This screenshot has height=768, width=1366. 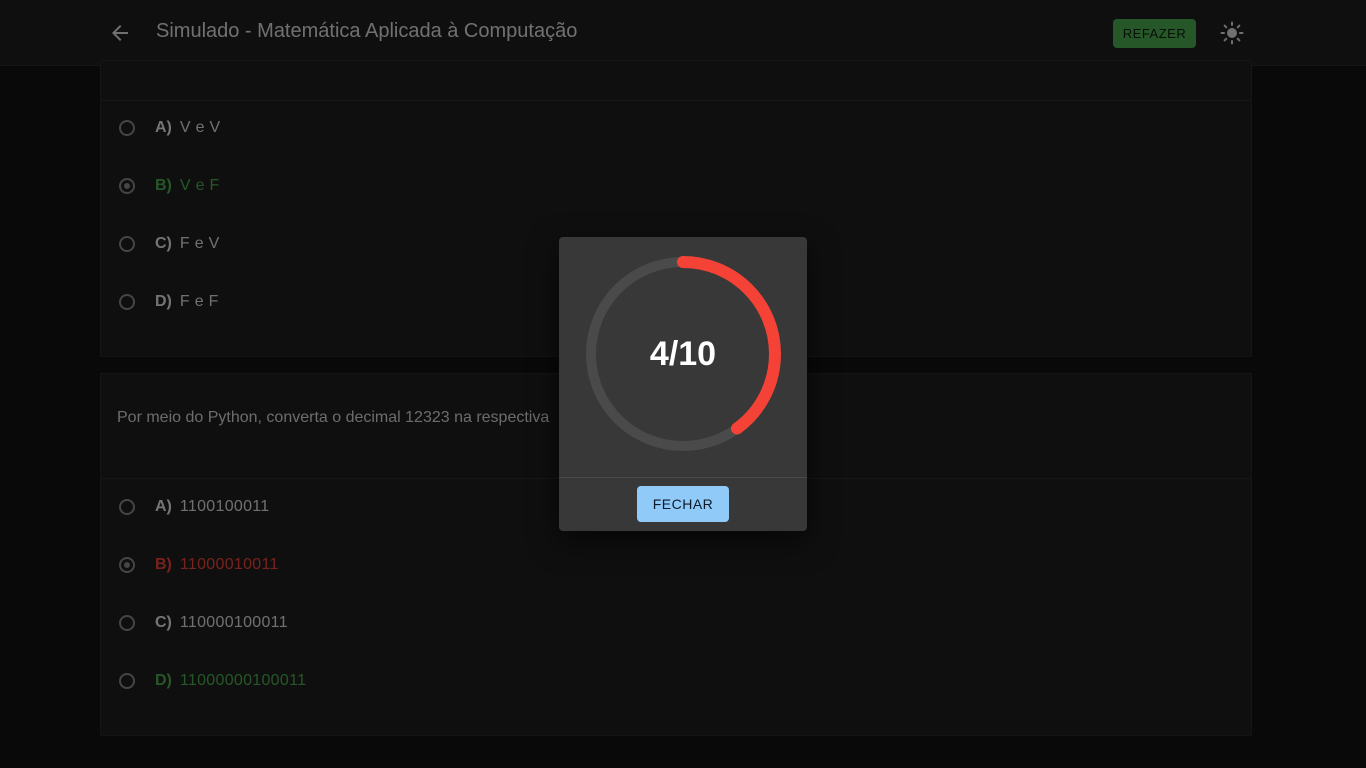 I want to click on score-text: 4/10, so click(x=683, y=354).